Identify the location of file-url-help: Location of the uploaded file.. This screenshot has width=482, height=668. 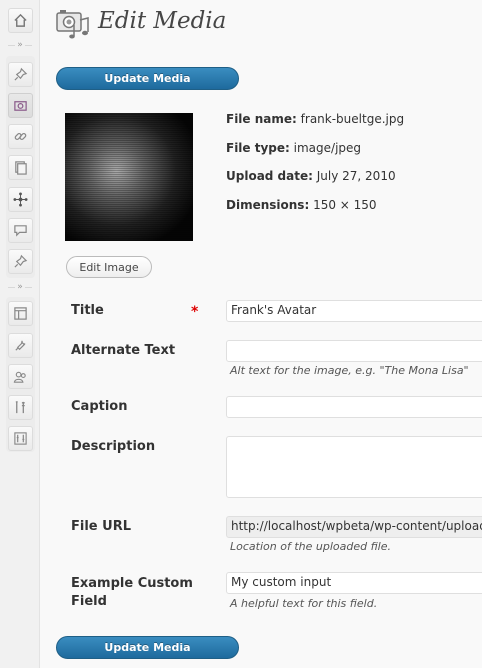
(310, 546).